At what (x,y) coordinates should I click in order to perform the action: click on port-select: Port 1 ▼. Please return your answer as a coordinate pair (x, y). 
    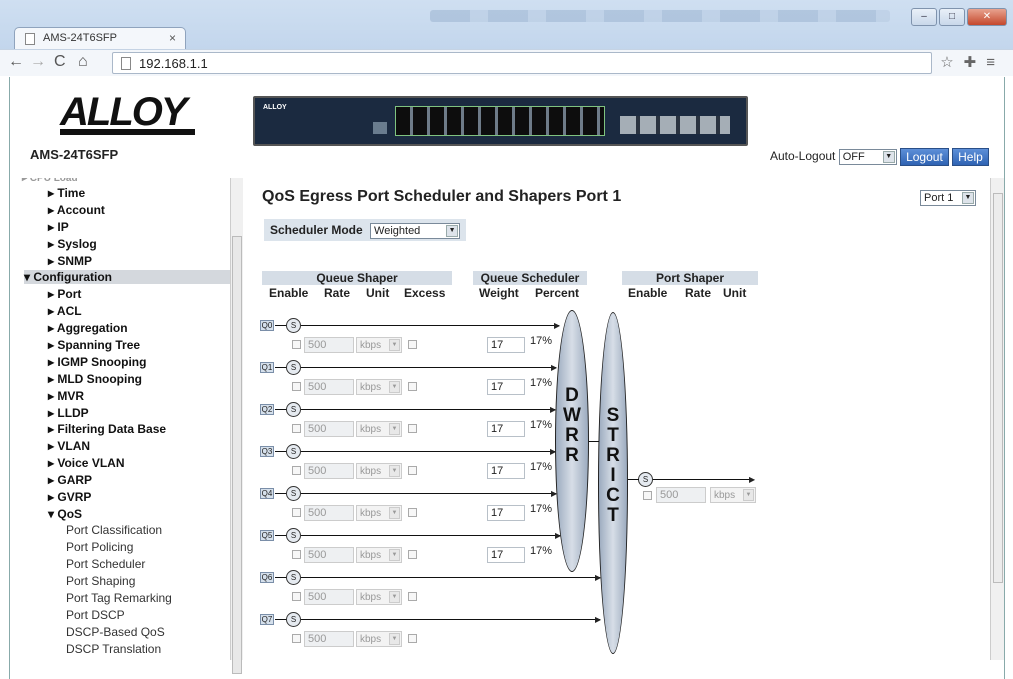
    Looking at the image, I should click on (948, 198).